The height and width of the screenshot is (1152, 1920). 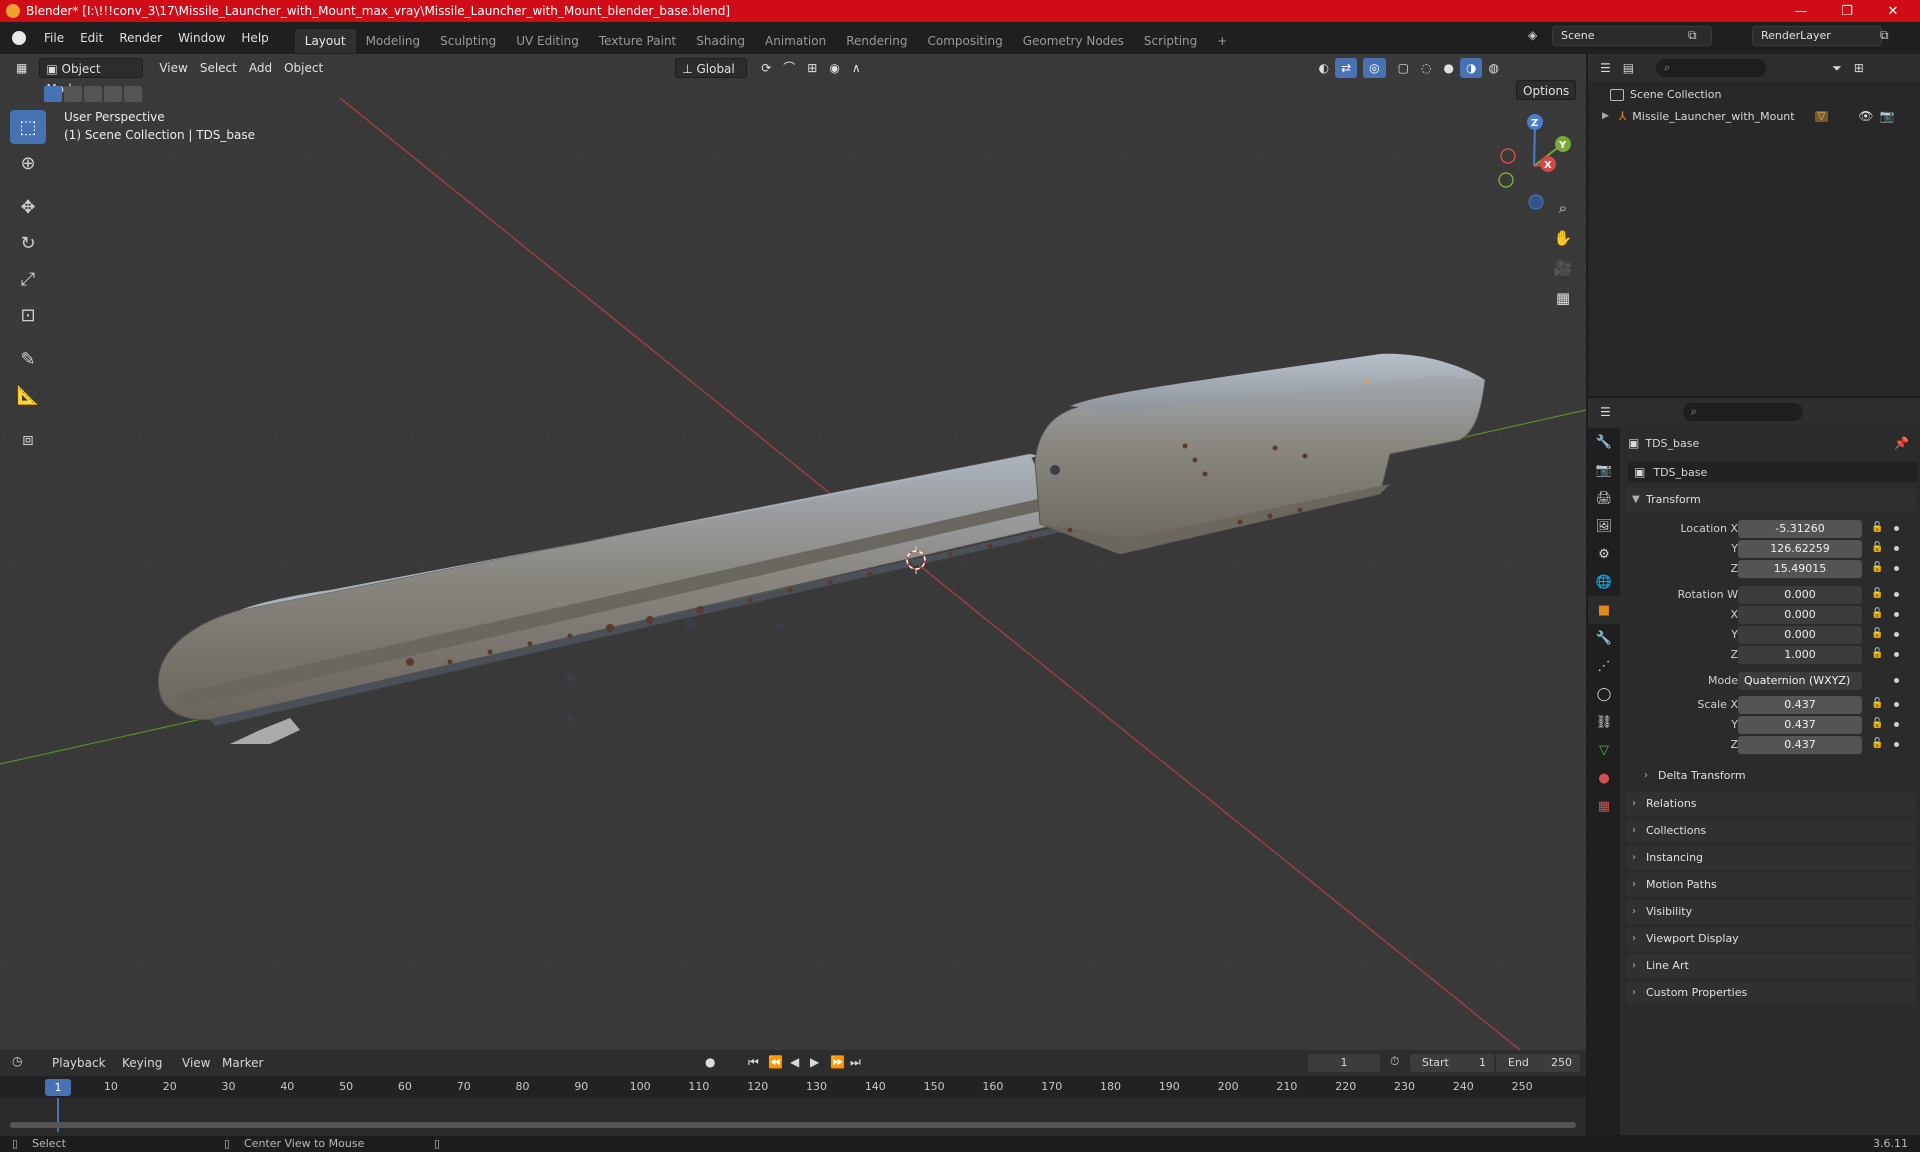 I want to click on viewport-display-panel-header: › Viewport Display, so click(x=1771, y=939).